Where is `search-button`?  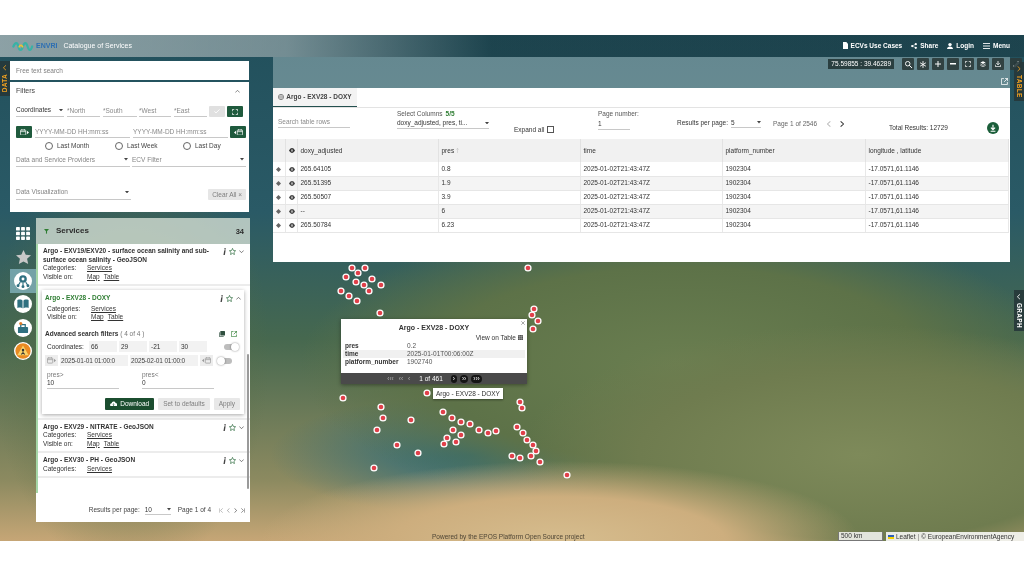 search-button is located at coordinates (908, 64).